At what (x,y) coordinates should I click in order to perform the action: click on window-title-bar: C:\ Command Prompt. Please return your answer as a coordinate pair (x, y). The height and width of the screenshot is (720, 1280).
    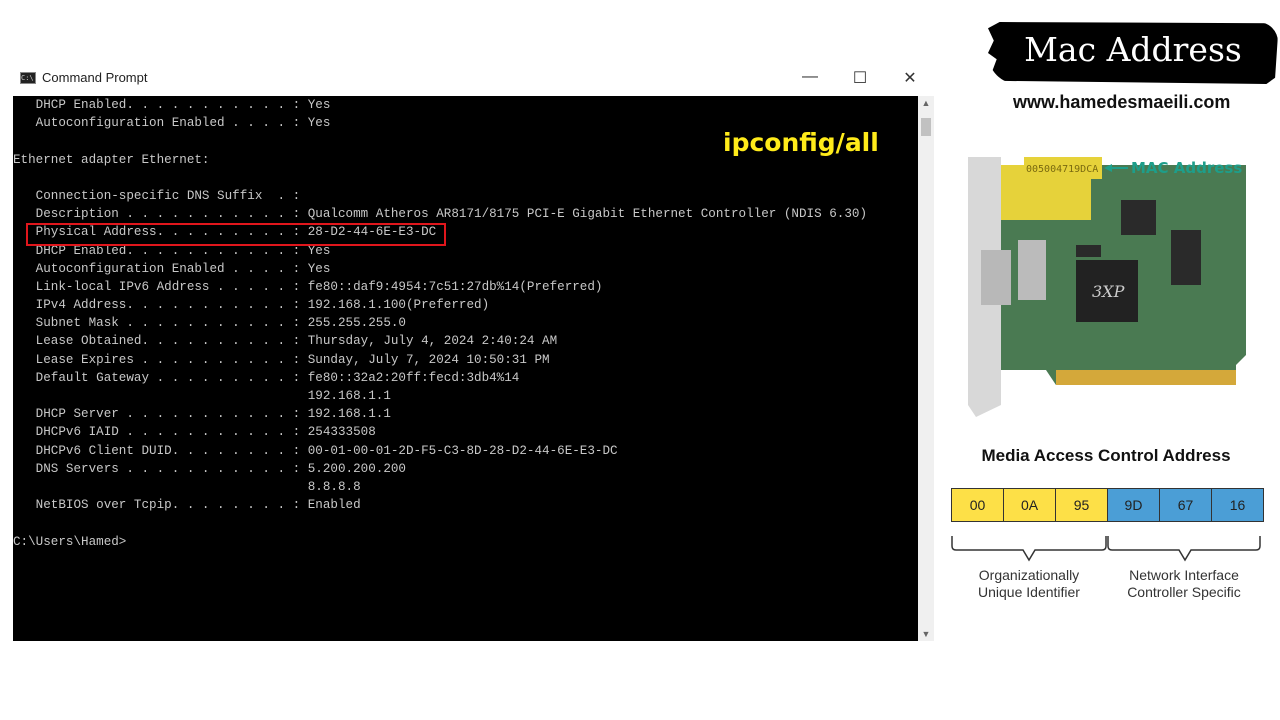
    Looking at the image, I should click on (83, 77).